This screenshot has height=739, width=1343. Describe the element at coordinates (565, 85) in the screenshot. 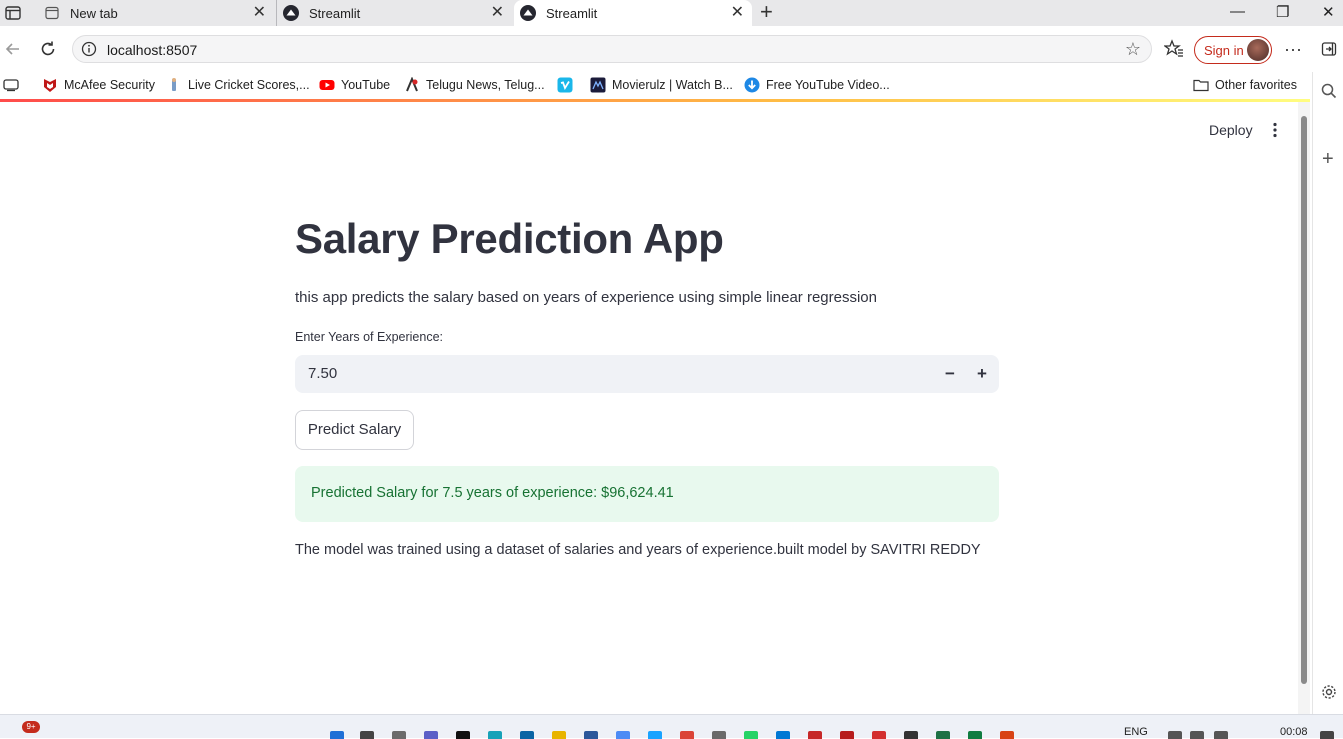

I see `vimeo-icon` at that location.